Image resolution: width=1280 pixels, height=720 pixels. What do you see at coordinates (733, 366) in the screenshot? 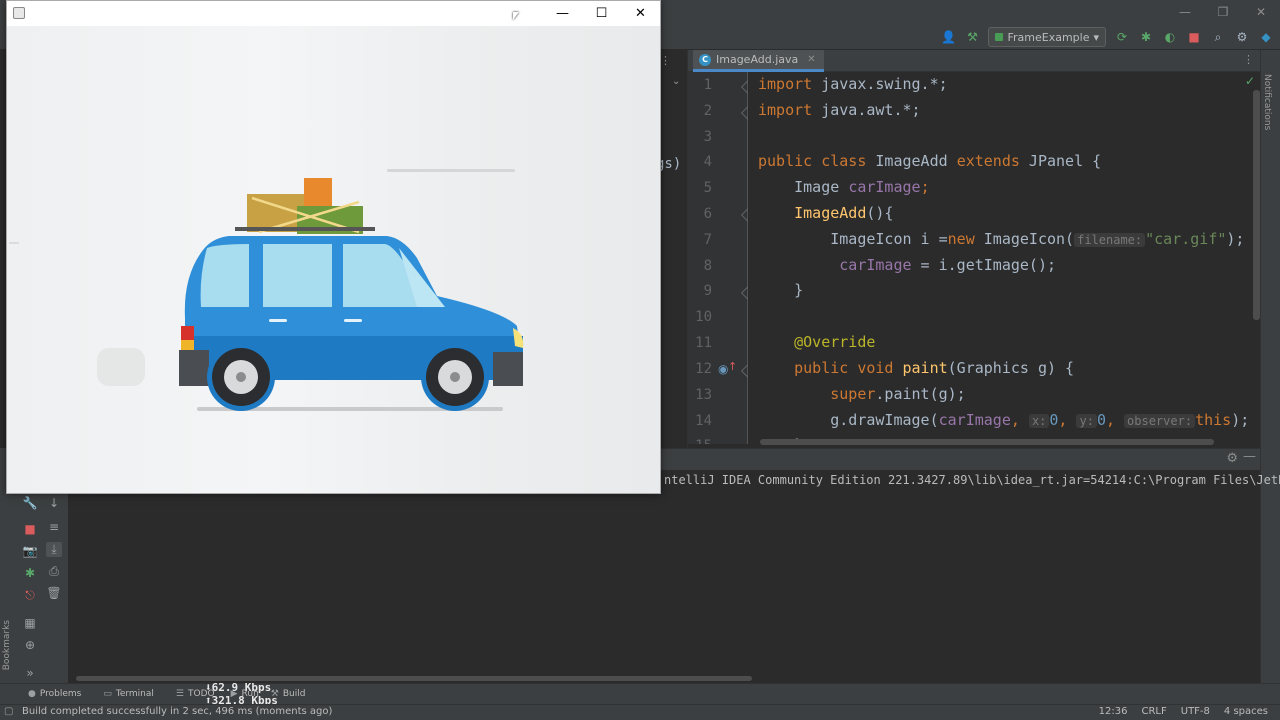
I see `override-arrow-icon: ↑` at bounding box center [733, 366].